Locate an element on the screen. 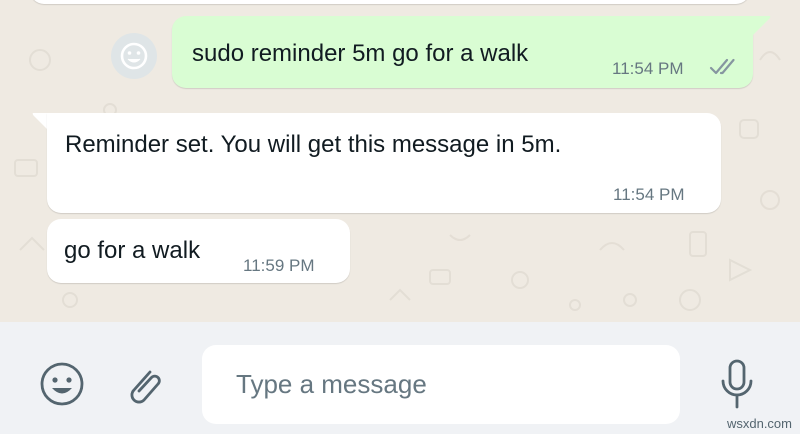  message-timestamp: 11:59 PM is located at coordinates (279, 265).